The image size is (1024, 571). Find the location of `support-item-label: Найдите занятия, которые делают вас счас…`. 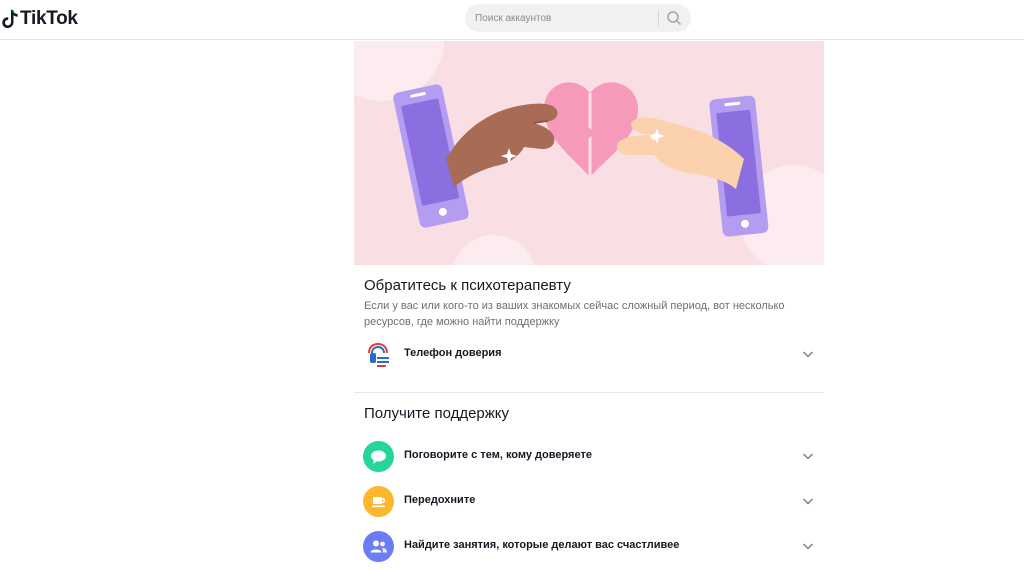

support-item-label: Найдите занятия, которые делают вас счас… is located at coordinates (542, 545).